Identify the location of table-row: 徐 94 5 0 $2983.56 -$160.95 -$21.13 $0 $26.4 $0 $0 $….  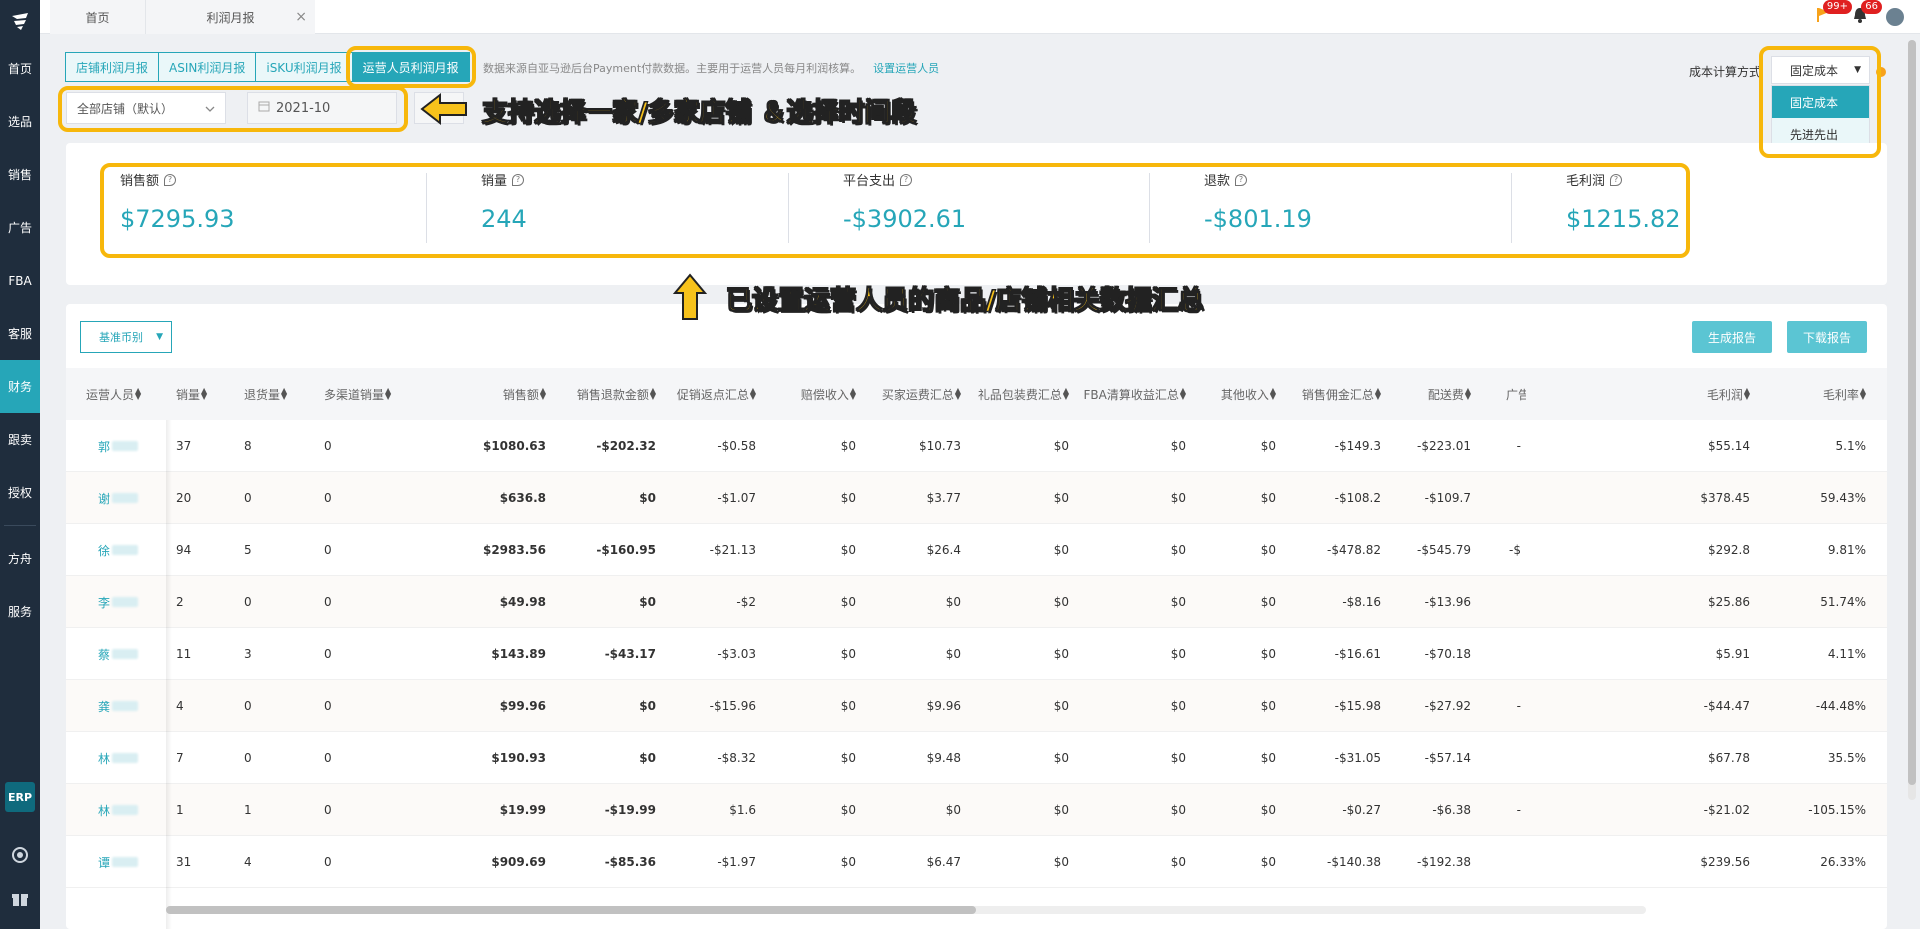
(976, 550).